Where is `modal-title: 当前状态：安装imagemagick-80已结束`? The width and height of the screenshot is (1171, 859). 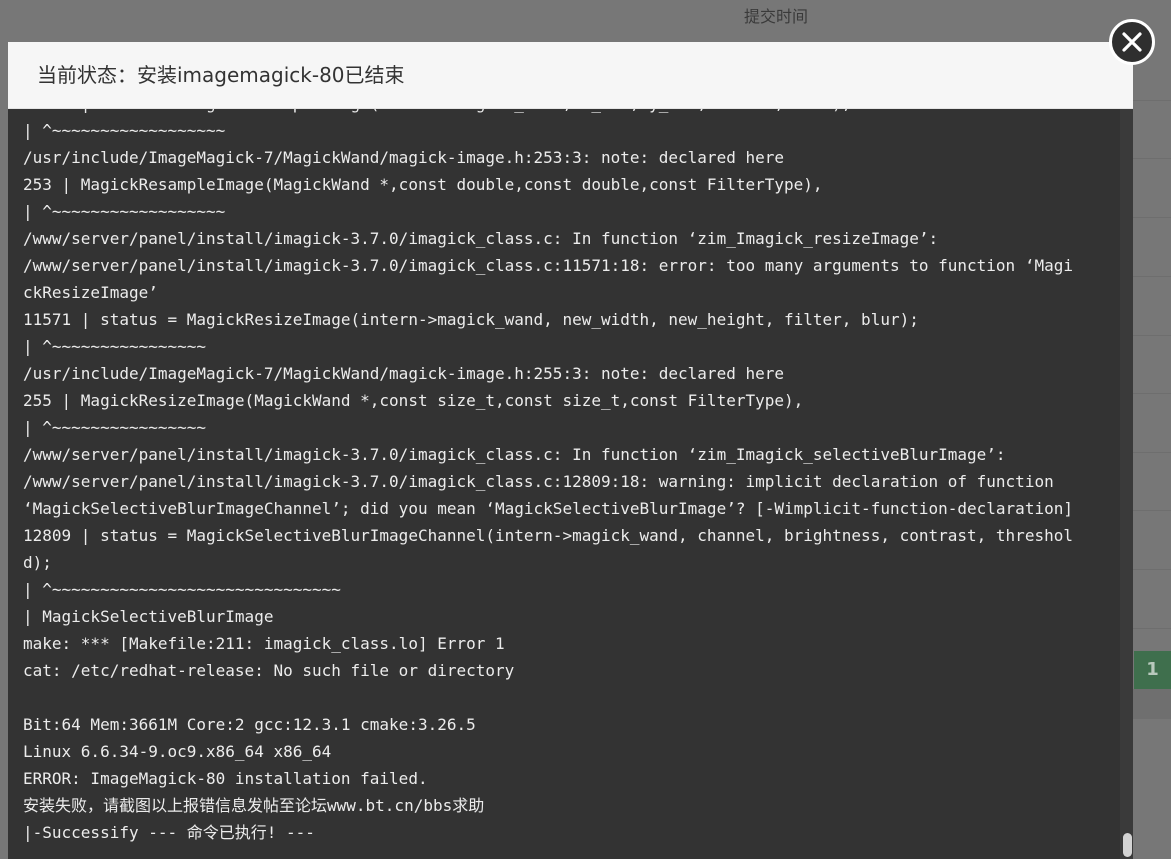
modal-title: 当前状态：安装imagemagick-80已结束 is located at coordinates (221, 75).